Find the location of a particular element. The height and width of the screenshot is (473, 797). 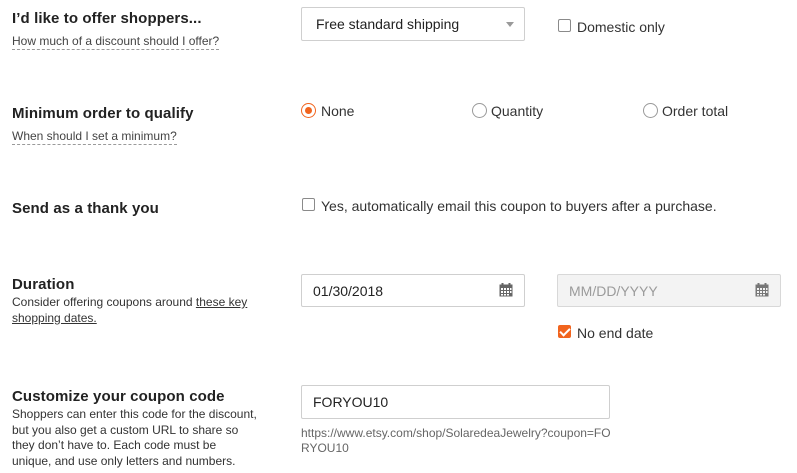

domestic-only-checkbox is located at coordinates (564, 25).